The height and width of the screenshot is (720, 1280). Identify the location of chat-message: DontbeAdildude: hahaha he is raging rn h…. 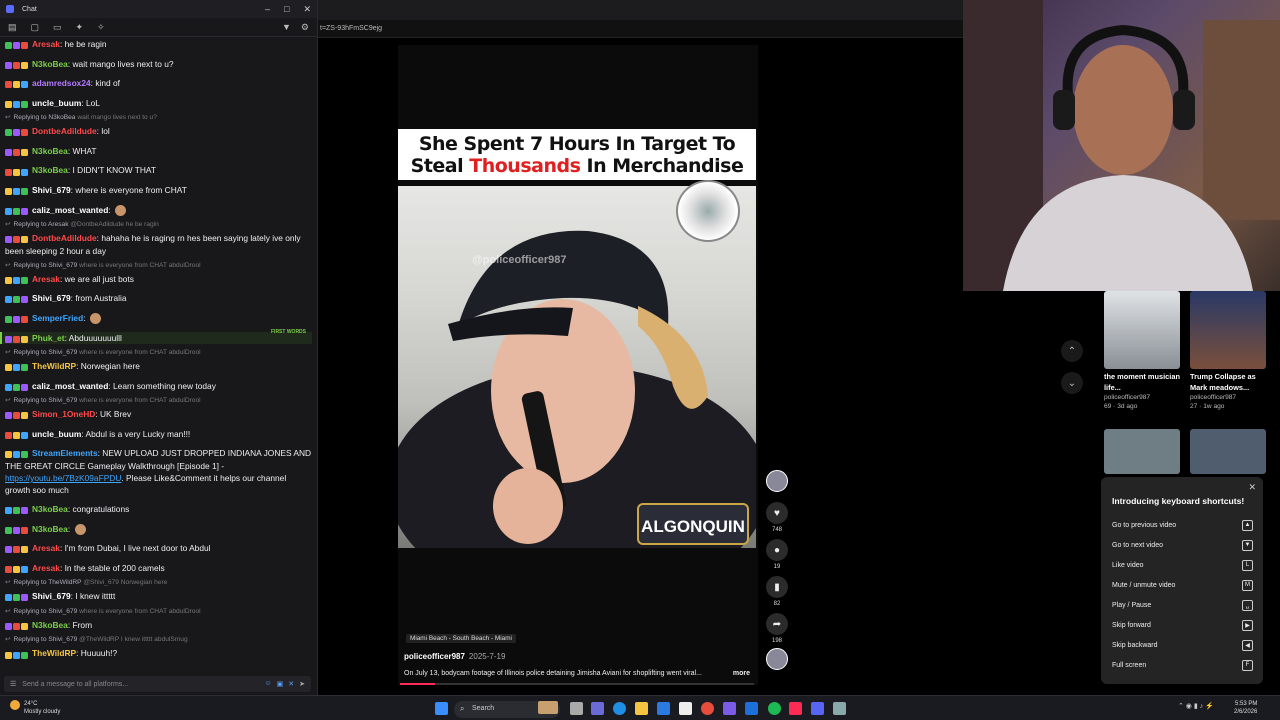
(158, 244).